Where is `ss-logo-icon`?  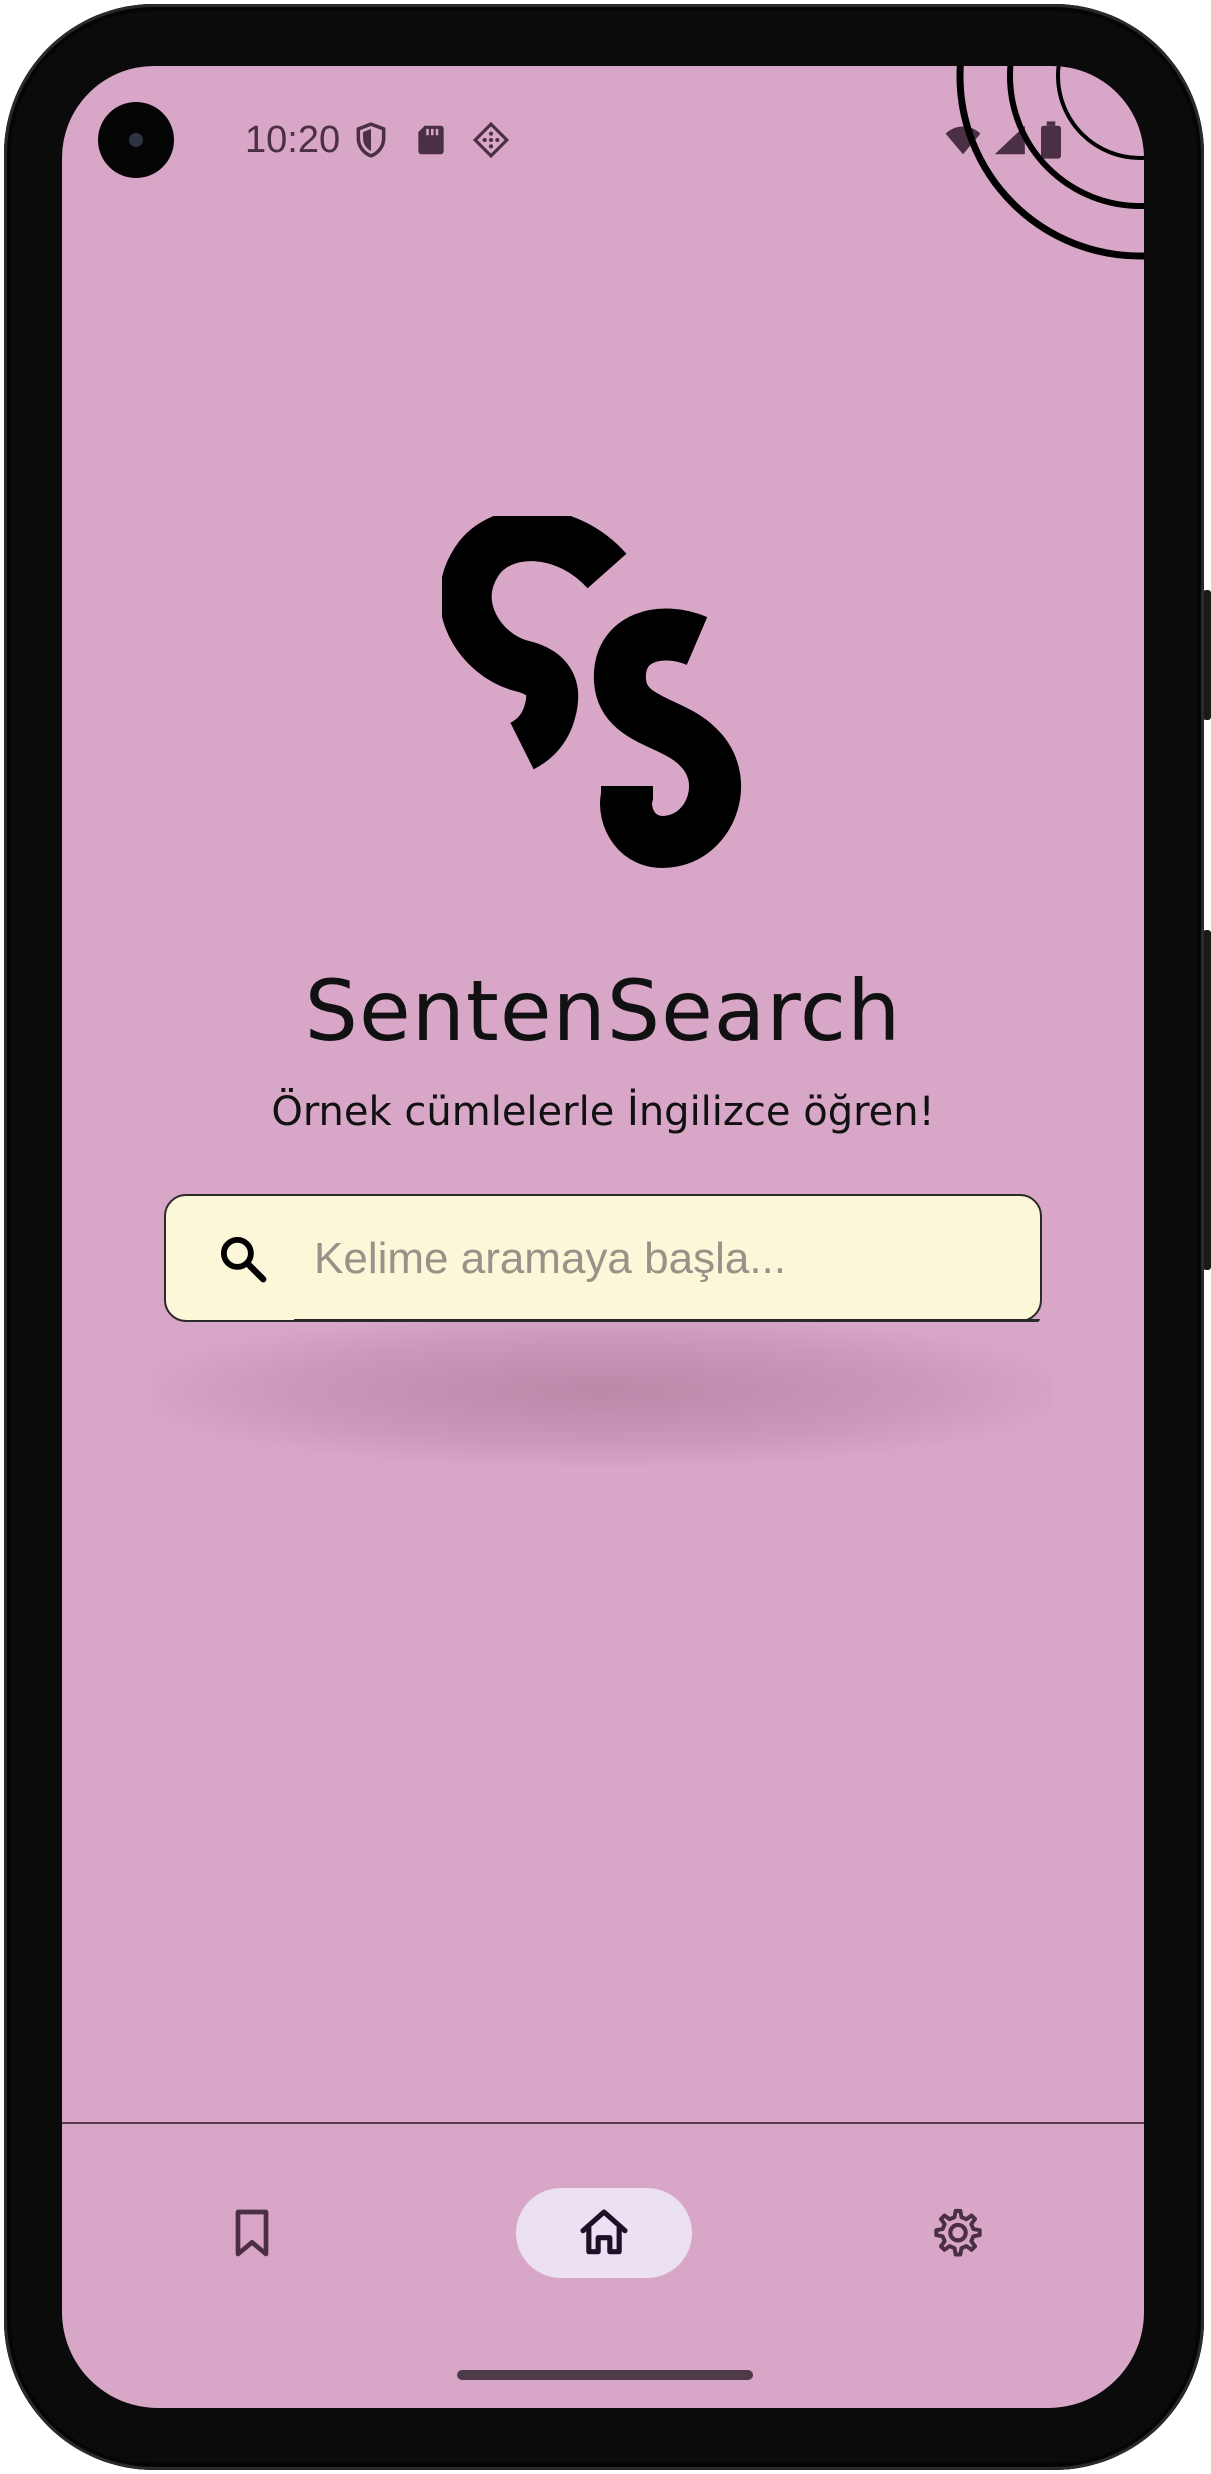 ss-logo-icon is located at coordinates (612, 716).